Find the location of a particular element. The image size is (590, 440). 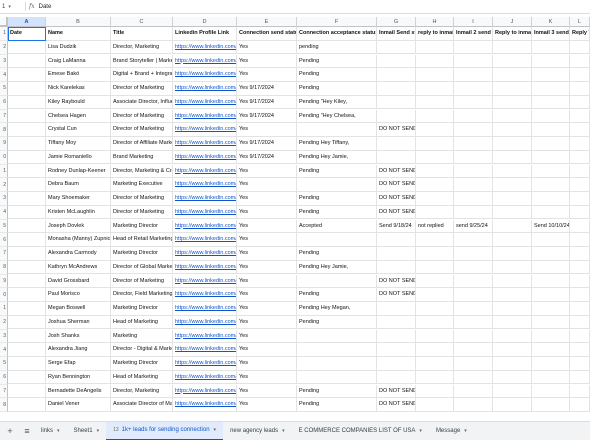

table-cell: send 9/25/24 is located at coordinates (473, 226).